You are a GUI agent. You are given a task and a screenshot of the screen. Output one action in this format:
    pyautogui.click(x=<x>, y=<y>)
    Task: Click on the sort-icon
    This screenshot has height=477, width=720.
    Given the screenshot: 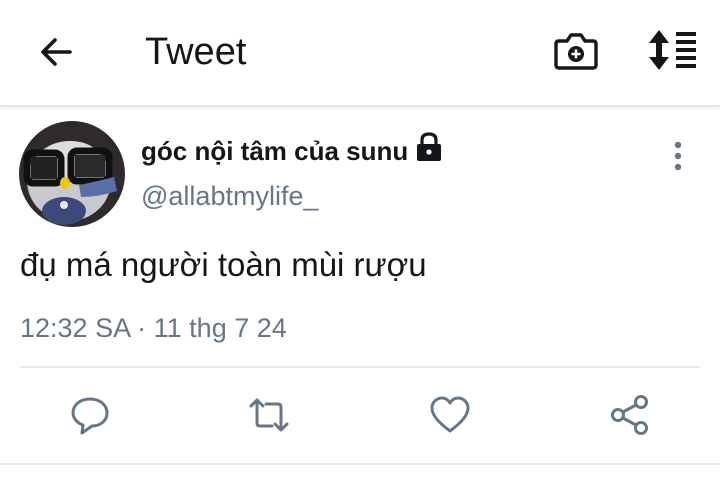 What is the action you would take?
    pyautogui.click(x=671, y=50)
    